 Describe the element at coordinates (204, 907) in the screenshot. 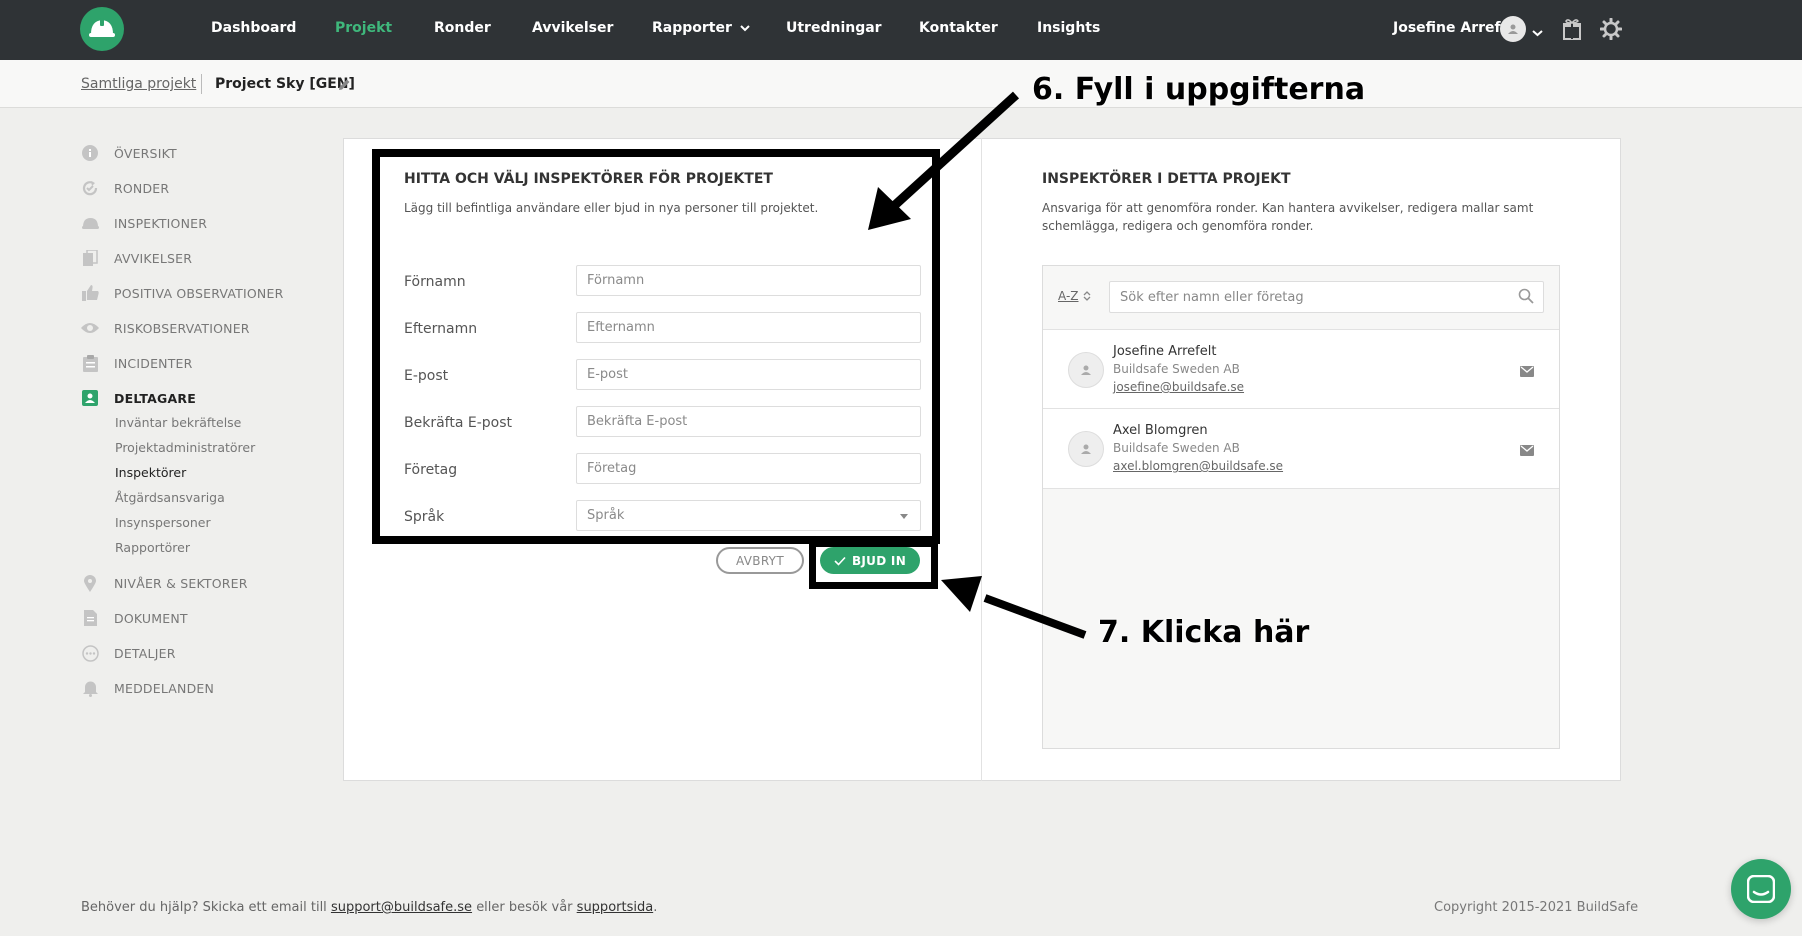

I see `footer-help-prefix: Behöver du hjälp? Skicka ett email till` at that location.